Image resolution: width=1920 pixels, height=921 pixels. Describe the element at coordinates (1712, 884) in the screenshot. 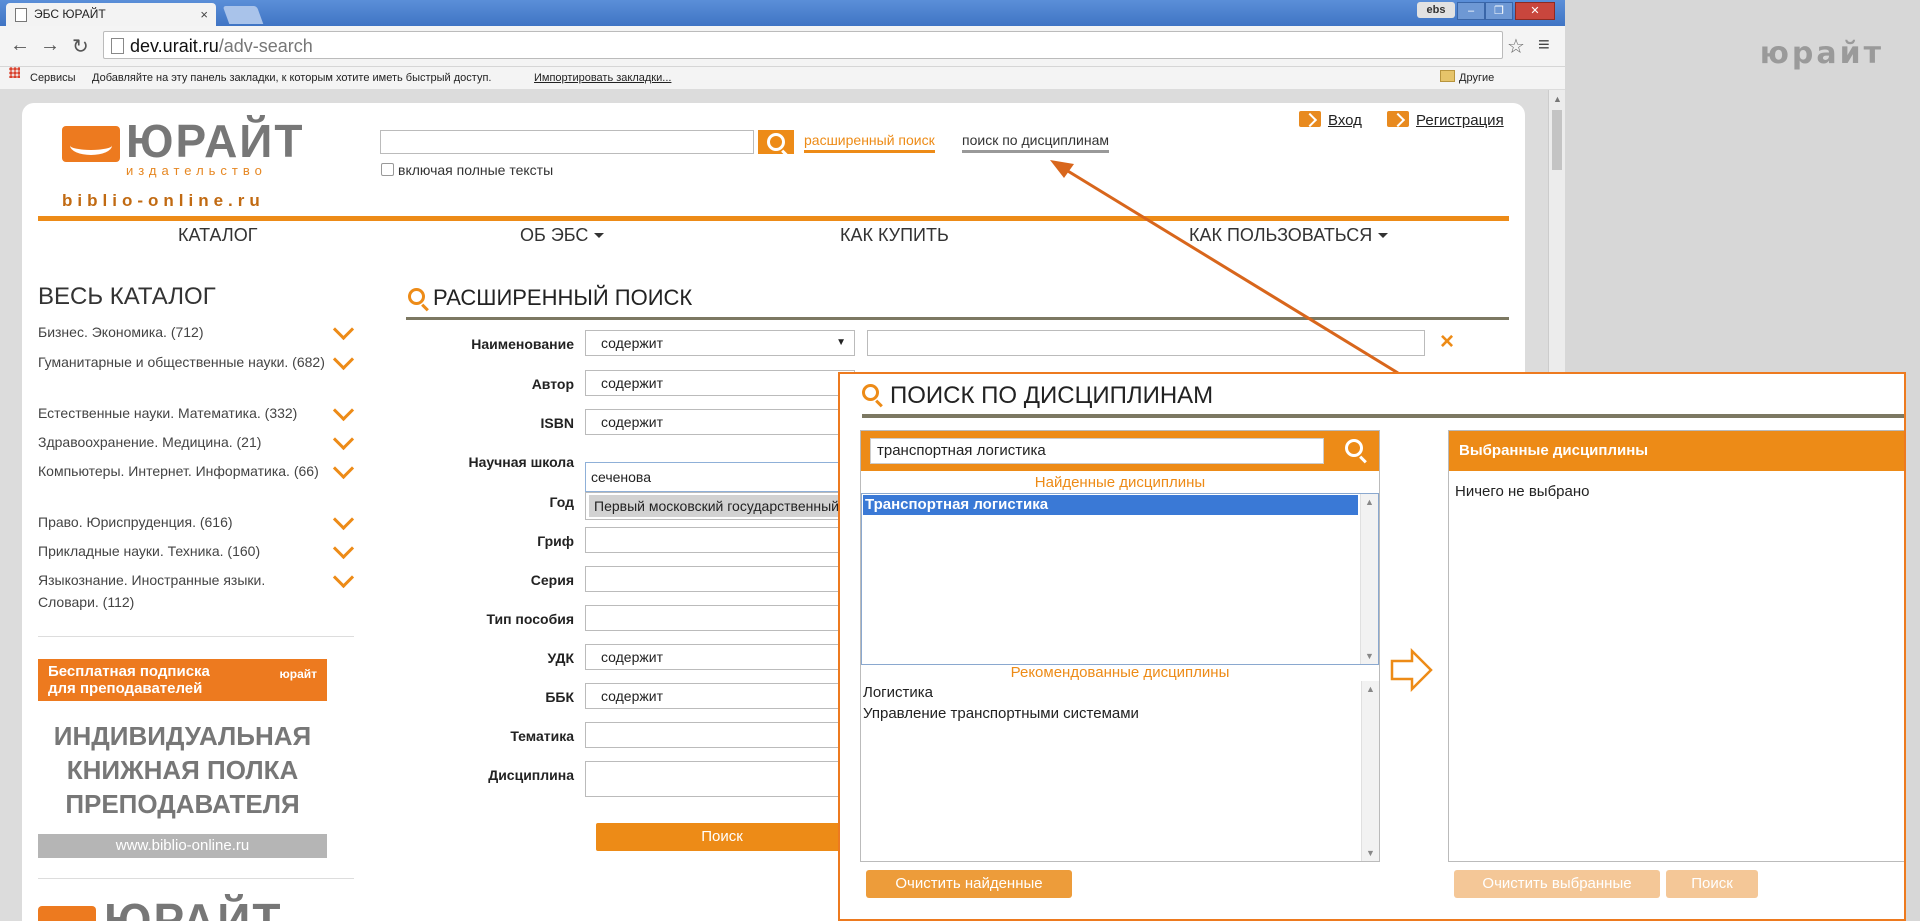

I see `dialog-search-button: Поиск` at that location.